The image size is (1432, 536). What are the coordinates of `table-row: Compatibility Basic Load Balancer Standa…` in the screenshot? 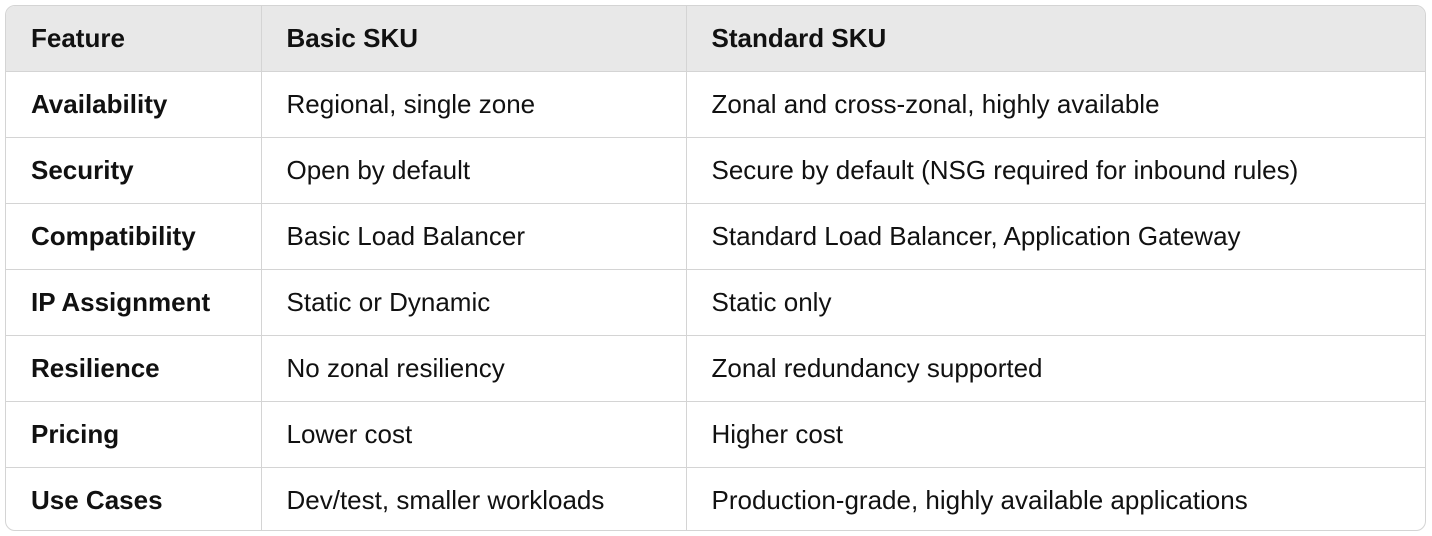 It's located at (715, 236).